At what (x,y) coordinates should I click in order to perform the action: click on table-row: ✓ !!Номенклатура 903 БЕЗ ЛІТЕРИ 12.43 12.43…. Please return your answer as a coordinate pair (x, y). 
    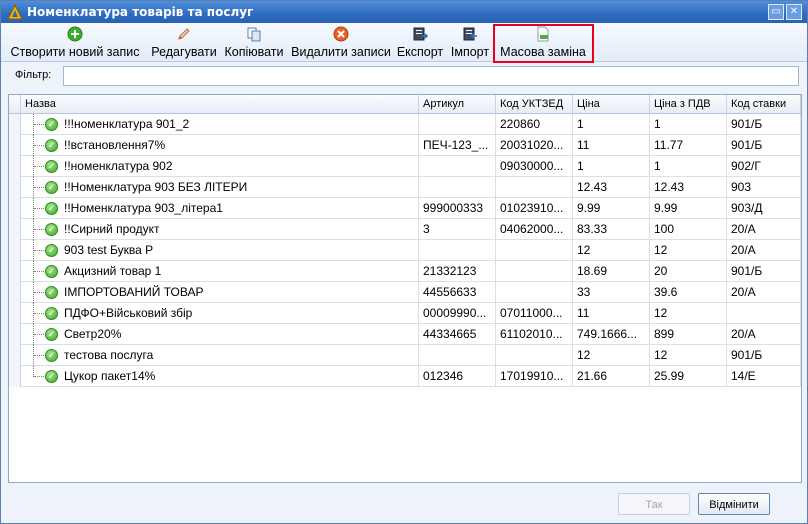
    Looking at the image, I should click on (405, 187).